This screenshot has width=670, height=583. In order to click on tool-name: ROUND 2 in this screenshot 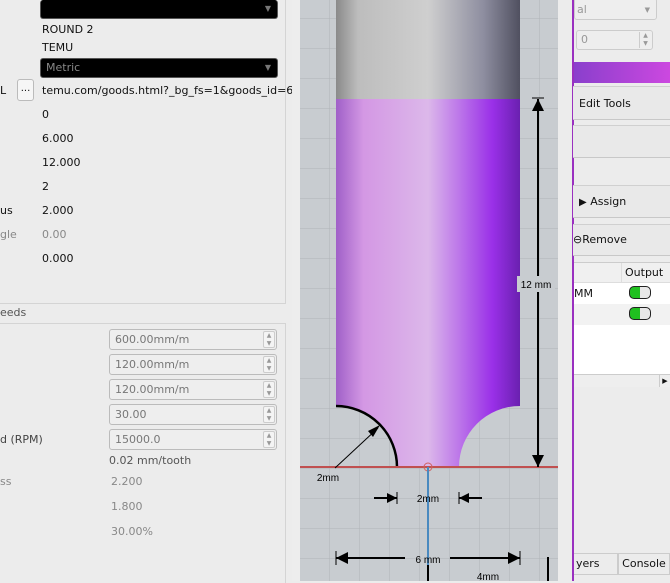, I will do `click(68, 29)`.